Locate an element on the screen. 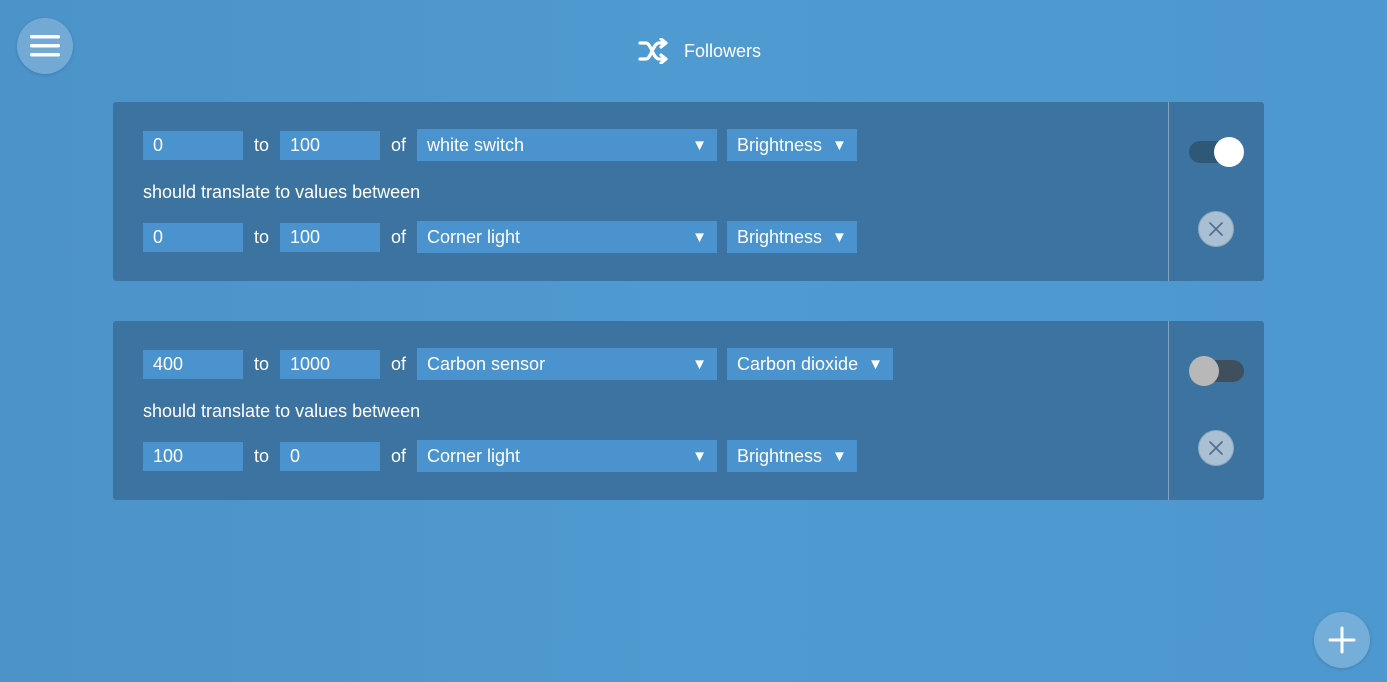 The width and height of the screenshot is (1387, 682). source-device-label: white switch is located at coordinates (476, 144).